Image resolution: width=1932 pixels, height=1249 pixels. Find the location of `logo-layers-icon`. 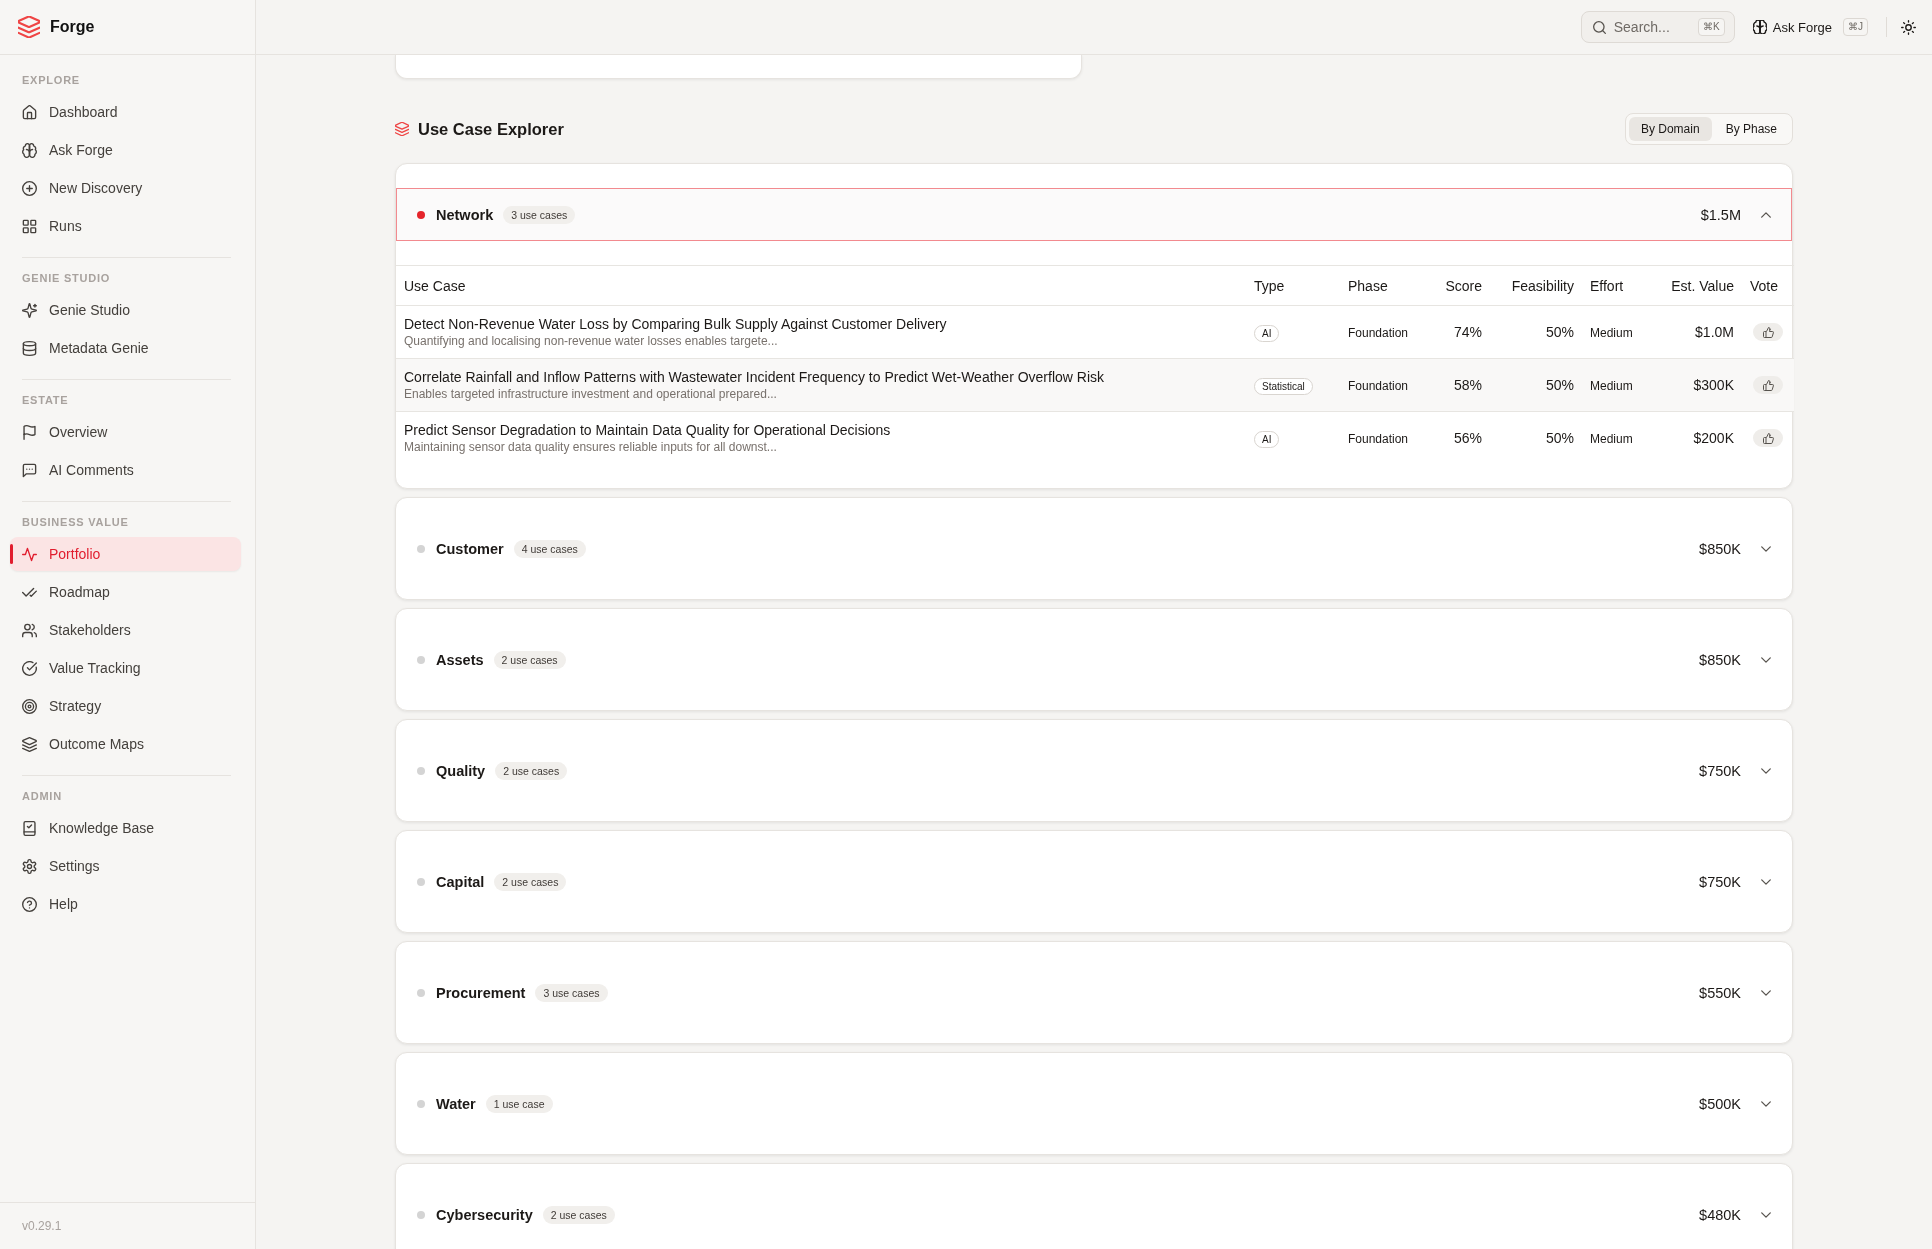

logo-layers-icon is located at coordinates (29, 27).